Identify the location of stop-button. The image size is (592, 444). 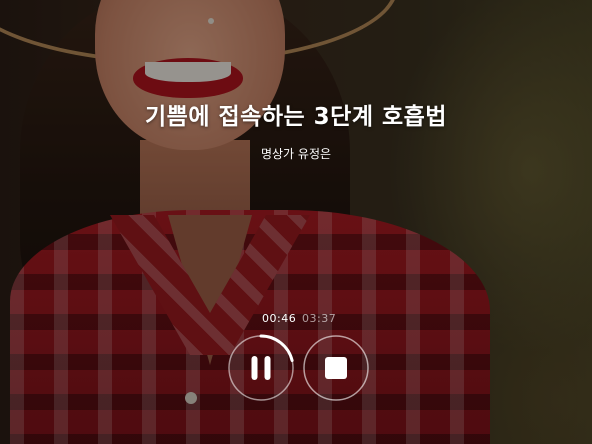
(336, 368).